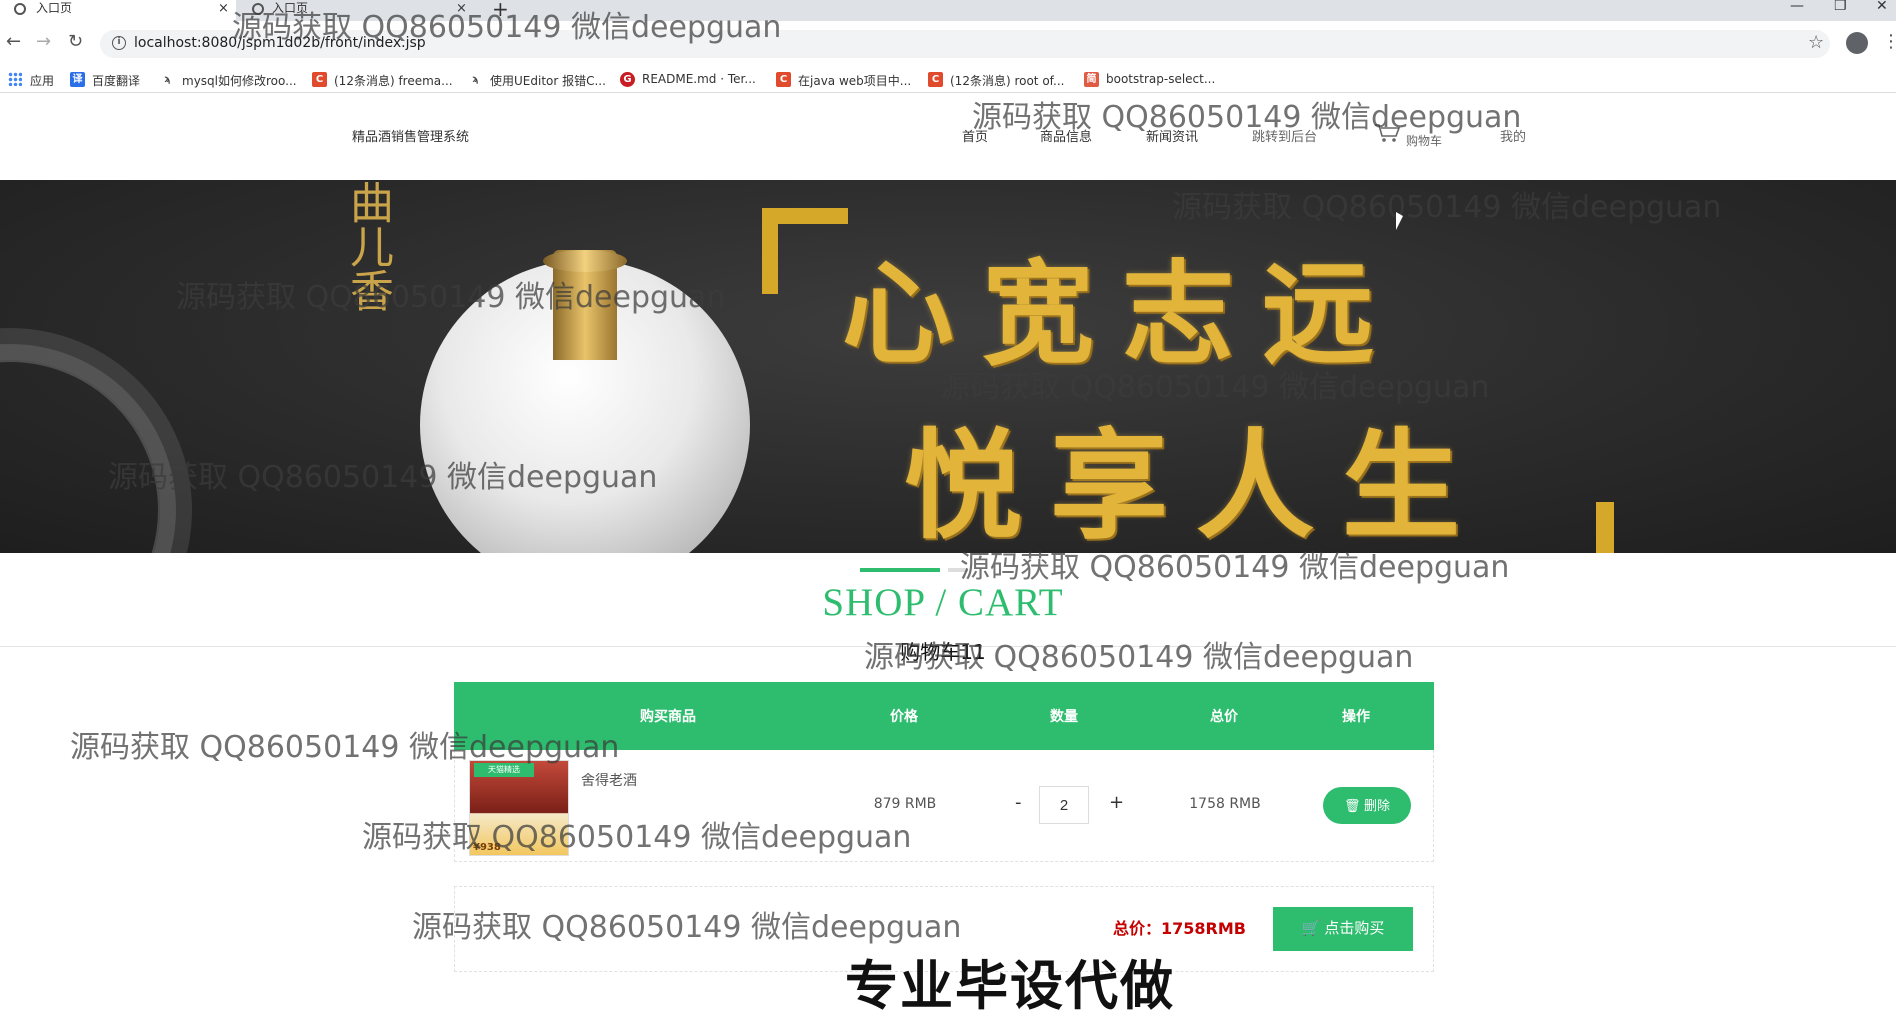 This screenshot has width=1896, height=1020. What do you see at coordinates (805, 251) in the screenshot?
I see `bracket-left` at bounding box center [805, 251].